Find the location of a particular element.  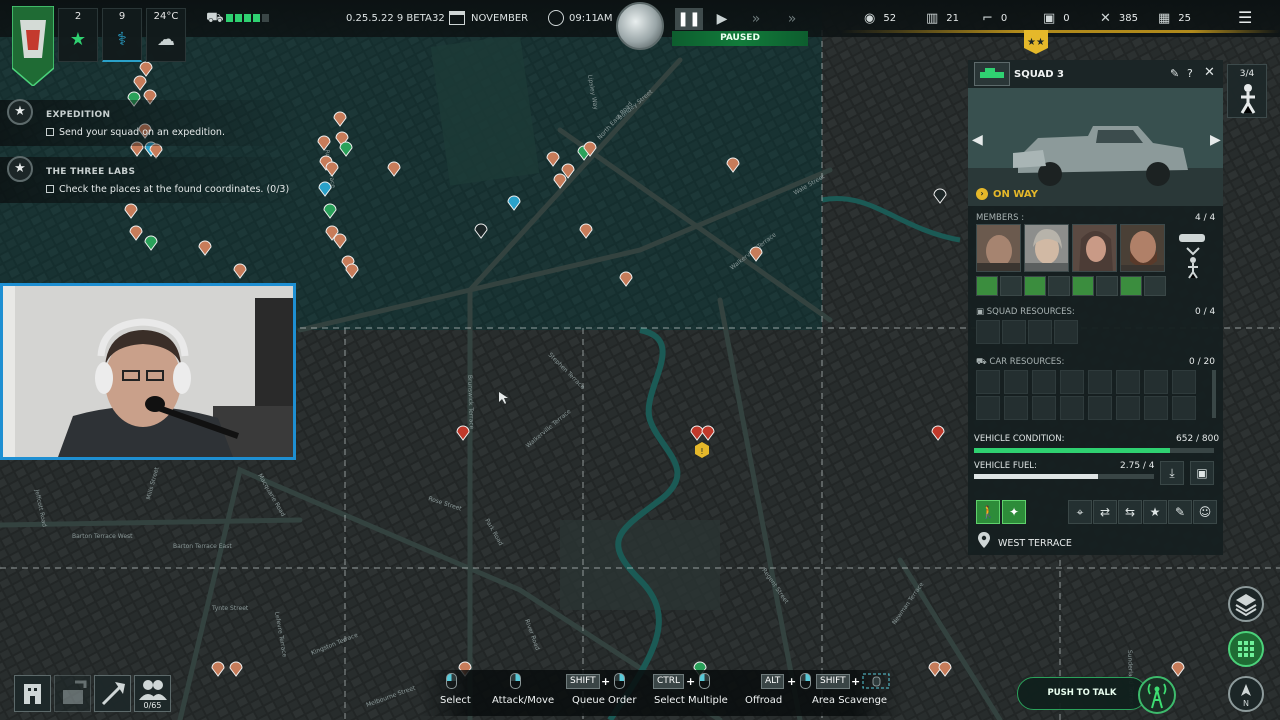

fast-forward-button: » is located at coordinates (756, 19).